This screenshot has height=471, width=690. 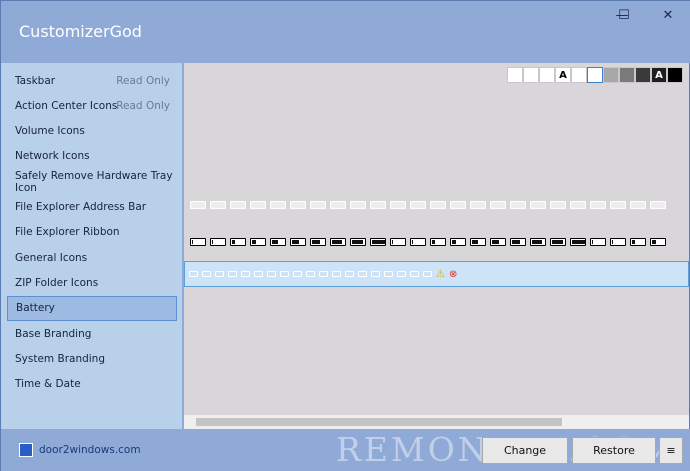 I want to click on scrollbar-thumb, so click(x=379, y=422).